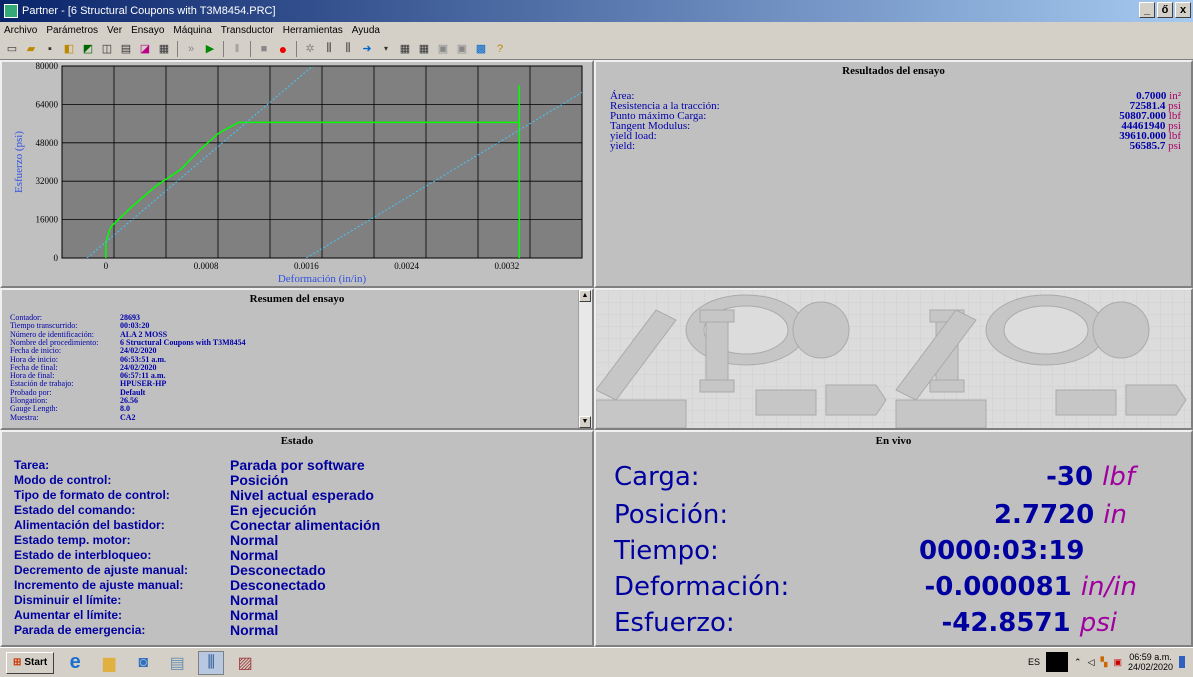 The width and height of the screenshot is (1193, 677). I want to click on result-value: 56585.7 psi, so click(1155, 146).